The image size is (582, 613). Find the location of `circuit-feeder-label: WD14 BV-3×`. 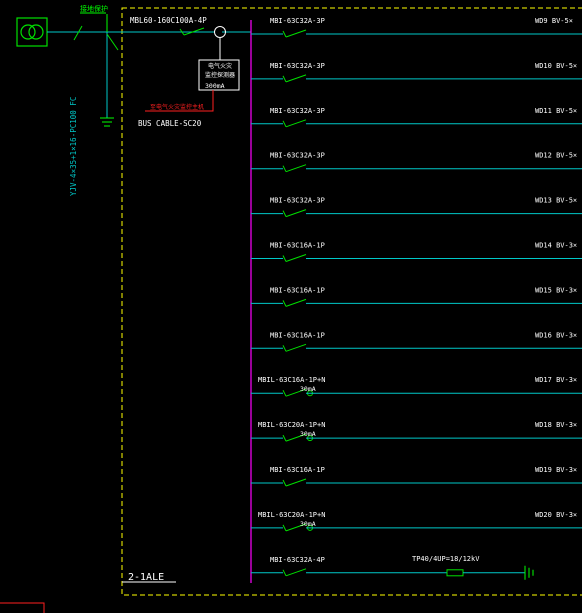

circuit-feeder-label: WD14 BV-3× is located at coordinates (556, 246).